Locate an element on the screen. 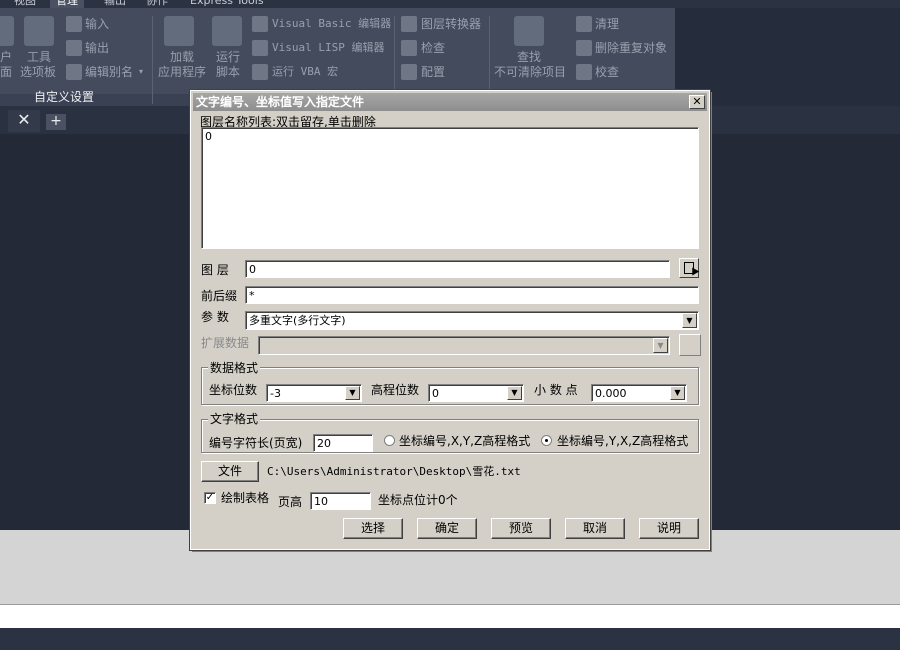  edit-alias-icon is located at coordinates (74, 72).